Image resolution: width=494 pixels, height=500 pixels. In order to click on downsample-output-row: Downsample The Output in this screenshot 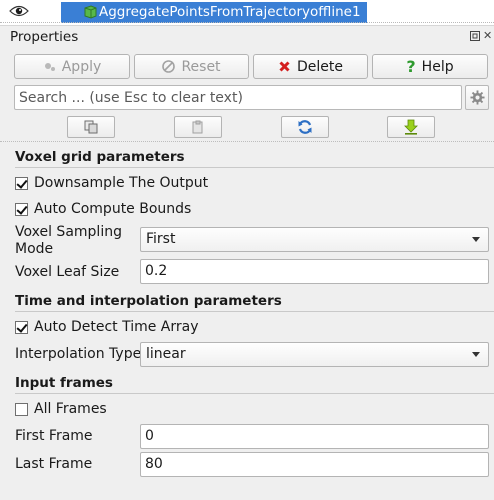, I will do `click(111, 183)`.